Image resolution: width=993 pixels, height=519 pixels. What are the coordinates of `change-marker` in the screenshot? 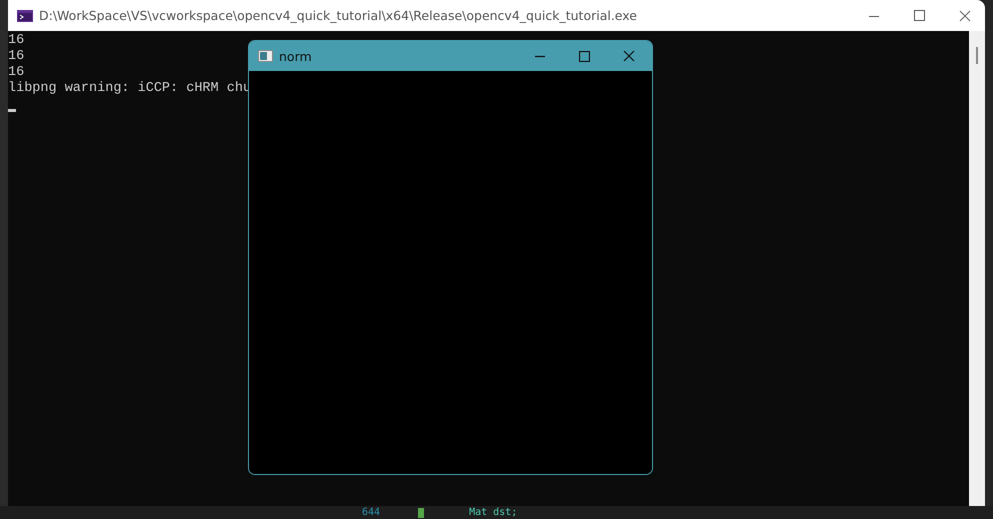 It's located at (421, 513).